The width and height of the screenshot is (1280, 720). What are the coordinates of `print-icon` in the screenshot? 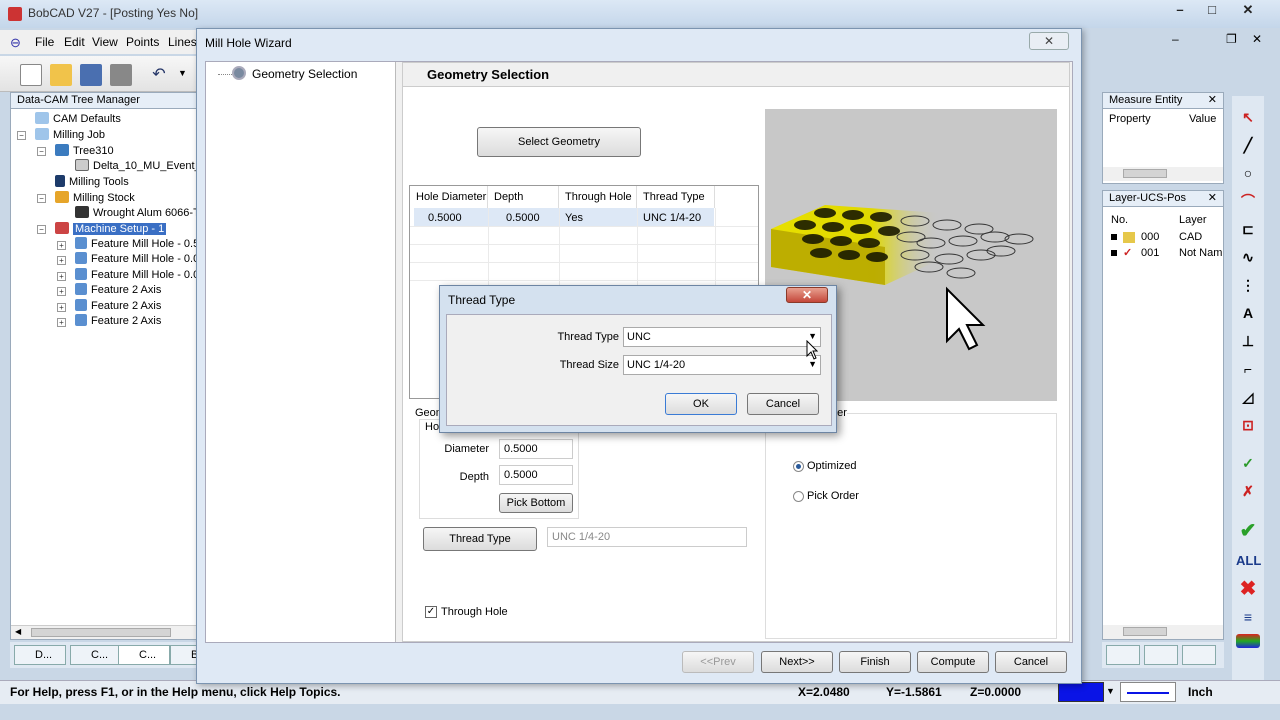 It's located at (121, 75).